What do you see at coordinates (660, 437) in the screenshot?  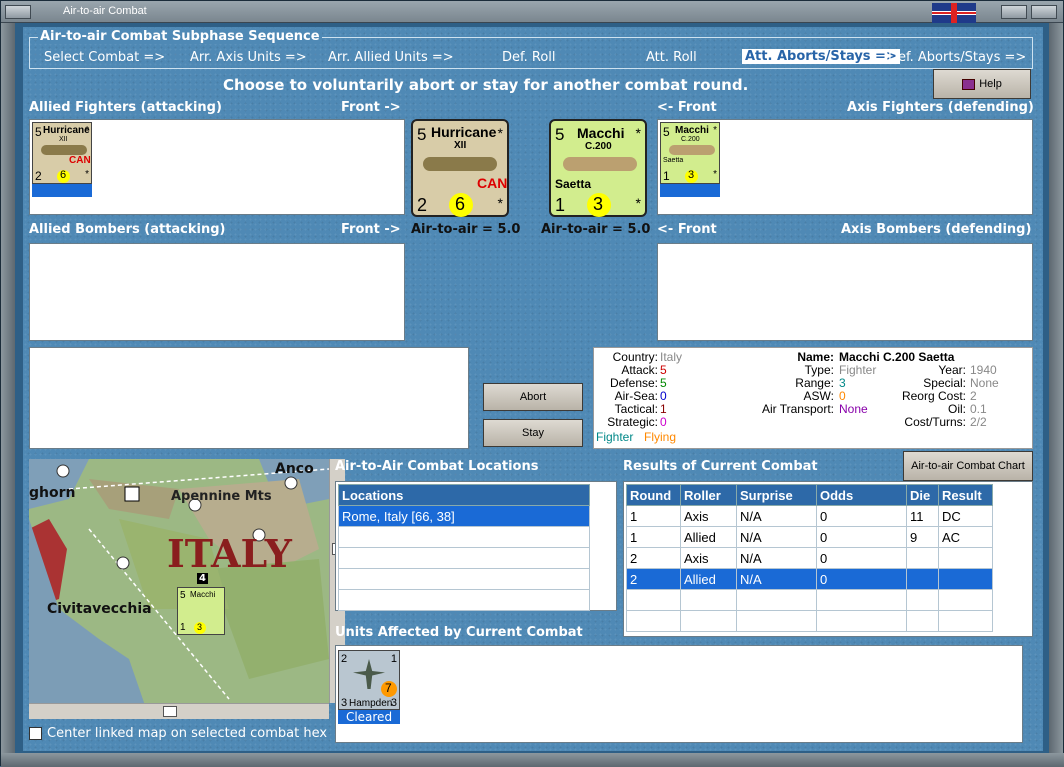 I see `status-flying: Flying` at bounding box center [660, 437].